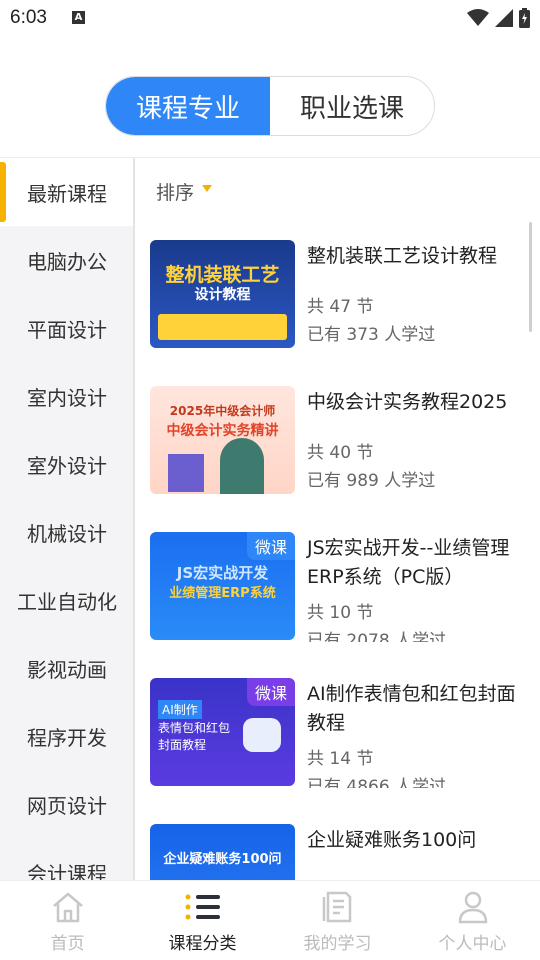  Describe the element at coordinates (222, 275) in the screenshot. I see `thumb-title: 整机装联工艺` at that location.